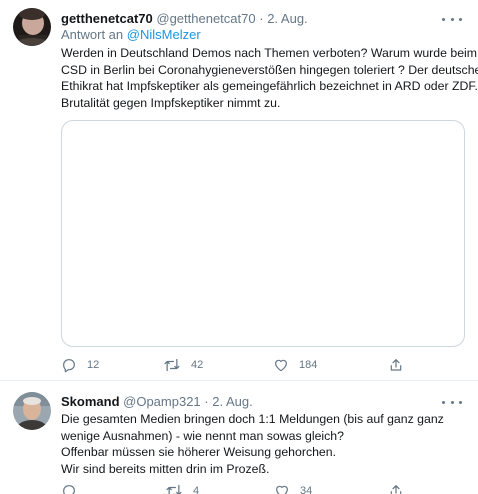  I want to click on display-name: getthenetcat70, so click(107, 18).